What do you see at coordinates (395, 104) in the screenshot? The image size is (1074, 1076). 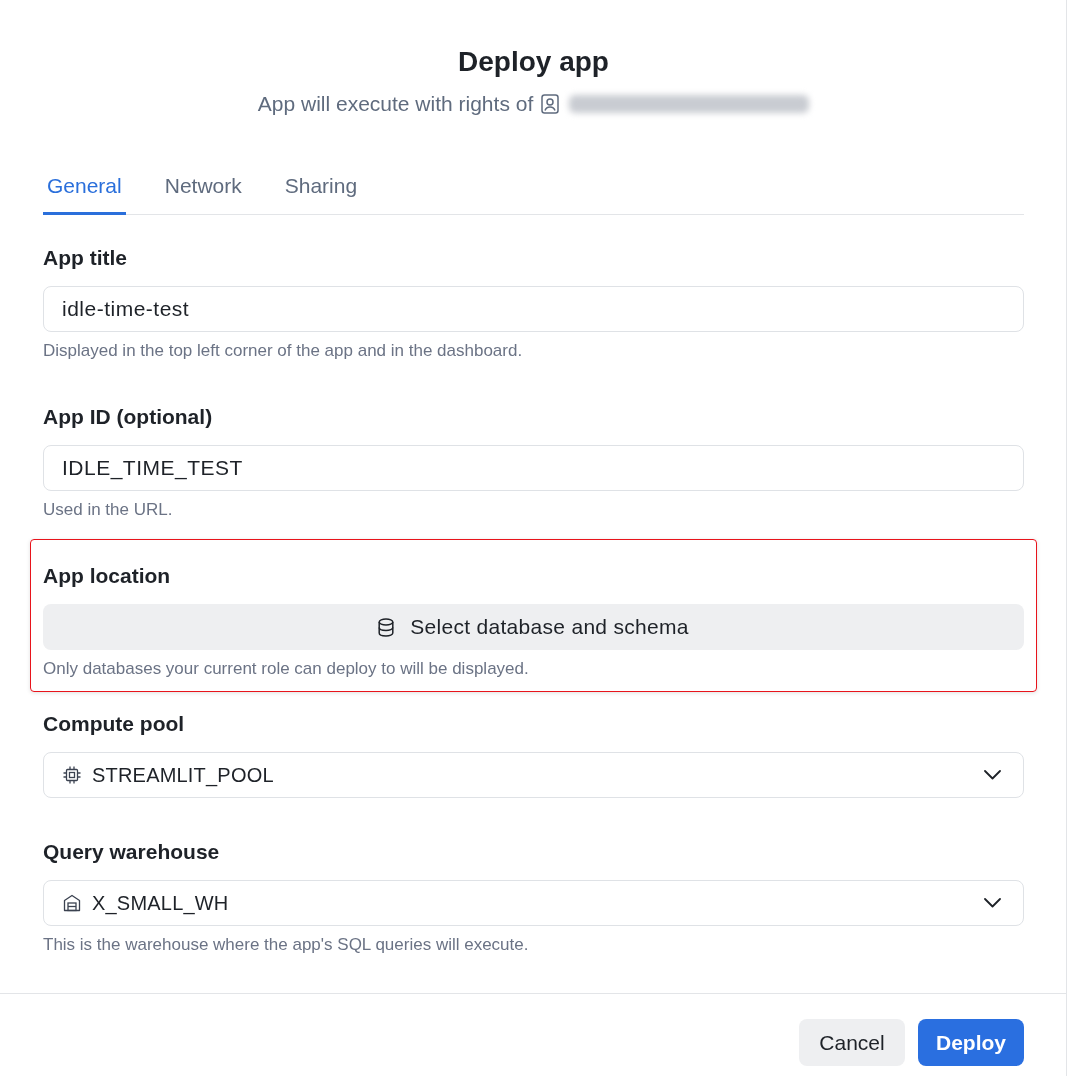 I see `dialog-subtitle: App will execute with rights of` at bounding box center [395, 104].